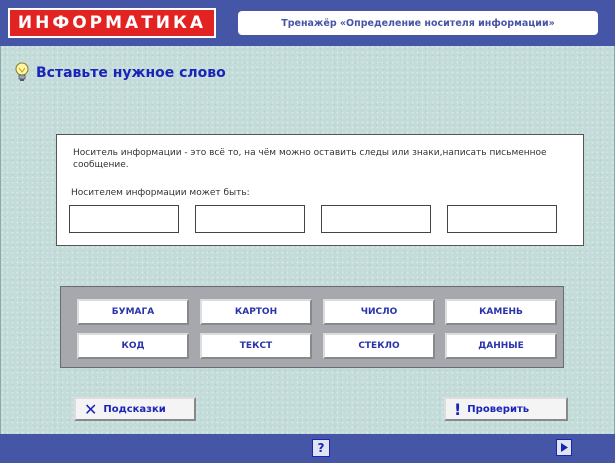 This screenshot has height=463, width=615. I want to click on lightbulb-icon, so click(22, 71).